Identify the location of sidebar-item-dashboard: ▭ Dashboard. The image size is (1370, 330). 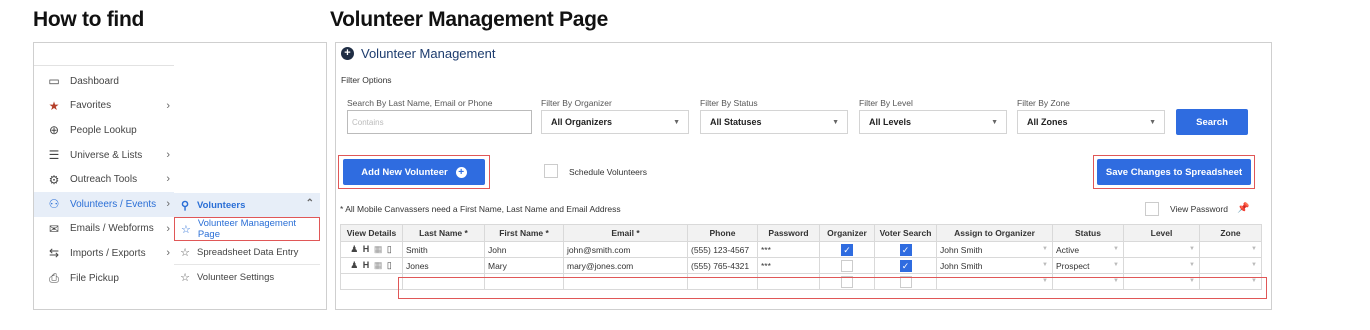
(104, 81).